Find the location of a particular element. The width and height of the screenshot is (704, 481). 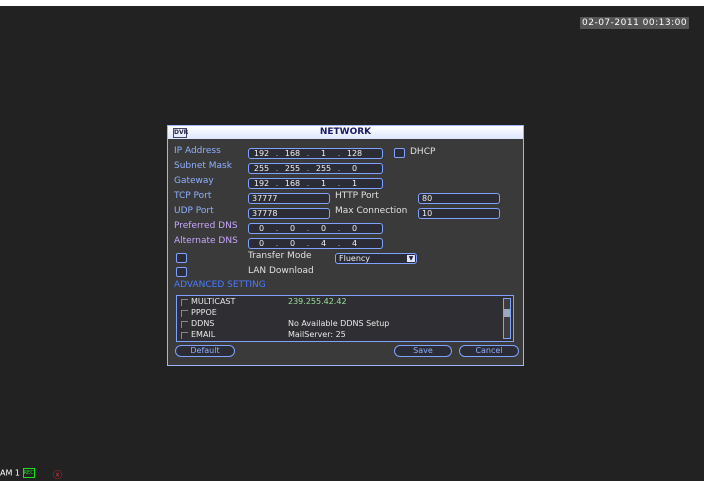

transfer-mode-label: Transfer Mode is located at coordinates (280, 256).